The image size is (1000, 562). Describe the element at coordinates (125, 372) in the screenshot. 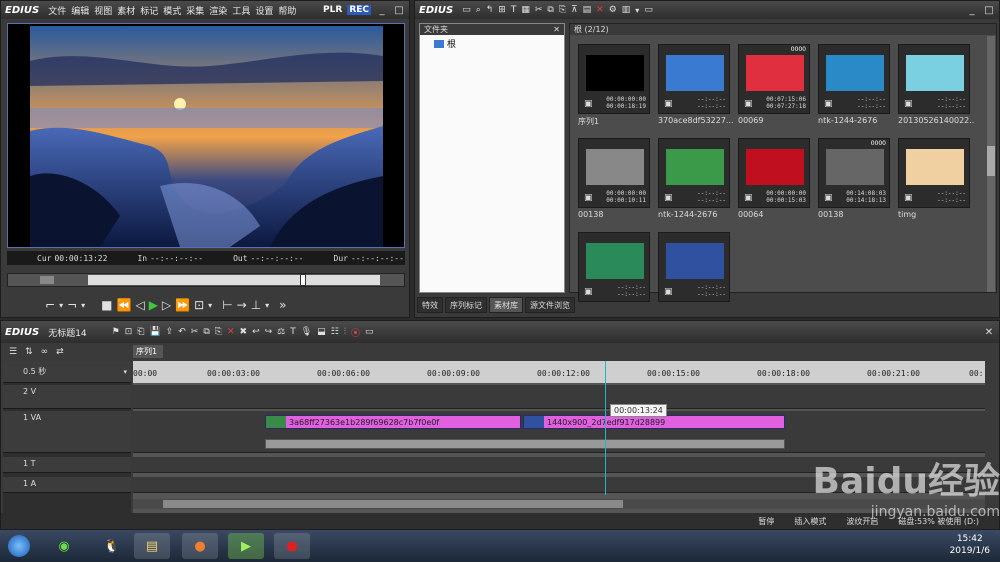

I see `zoom-dropdown-icon: ▾` at that location.